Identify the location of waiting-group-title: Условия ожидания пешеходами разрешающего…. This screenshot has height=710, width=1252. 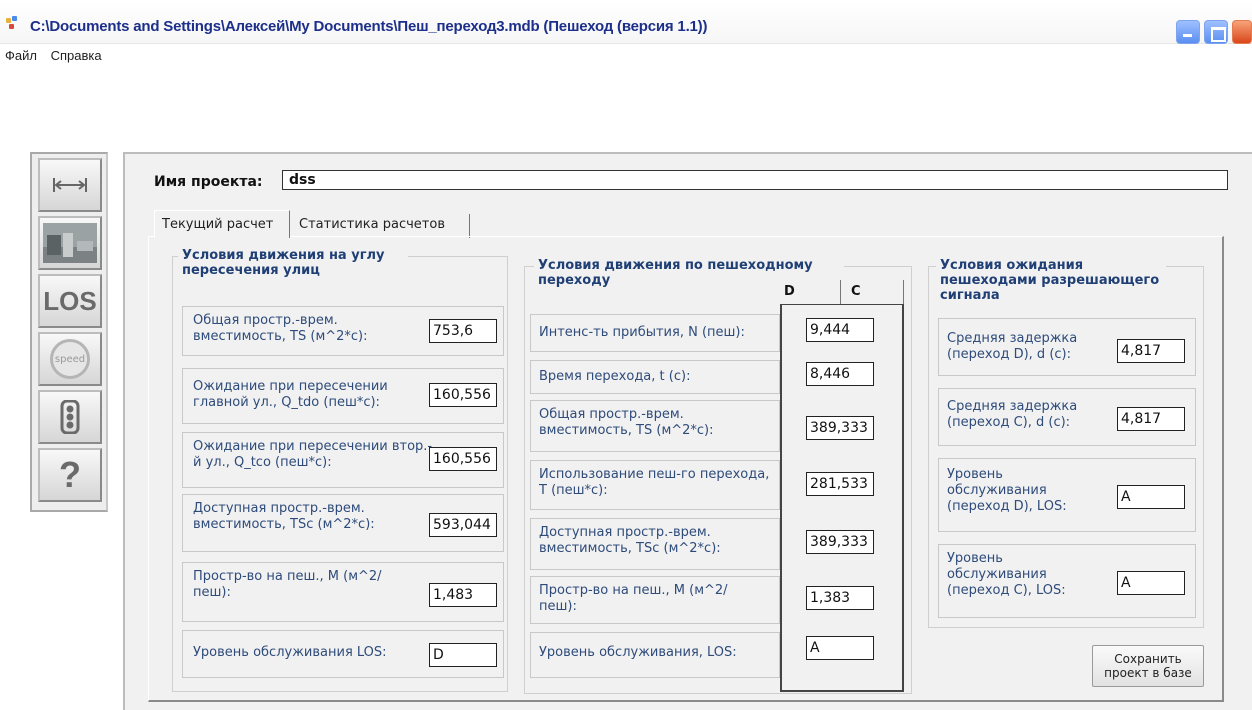
(1051, 280).